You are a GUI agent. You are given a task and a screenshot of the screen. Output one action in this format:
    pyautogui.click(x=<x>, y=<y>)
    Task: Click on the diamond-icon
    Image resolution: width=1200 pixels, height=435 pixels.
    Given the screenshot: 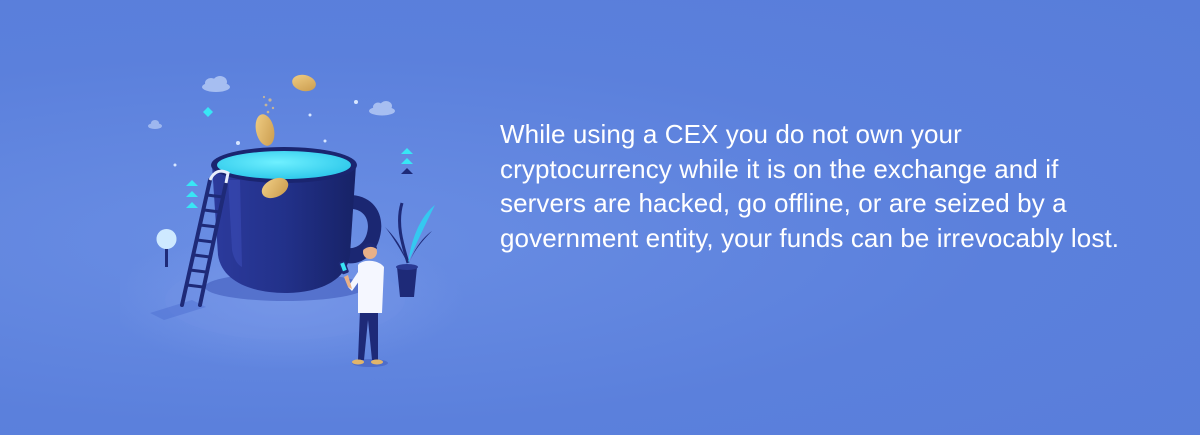 What is the action you would take?
    pyautogui.click(x=208, y=112)
    